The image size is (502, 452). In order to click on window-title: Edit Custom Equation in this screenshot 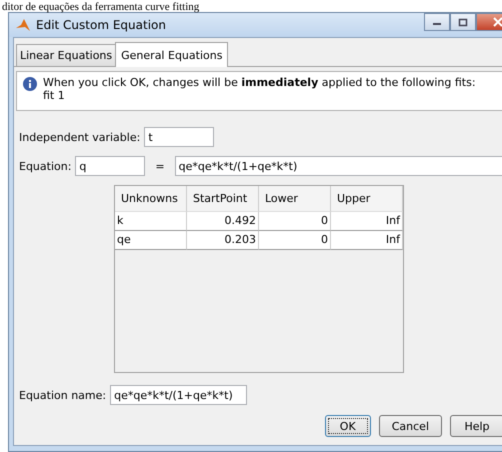, I will do `click(101, 25)`.